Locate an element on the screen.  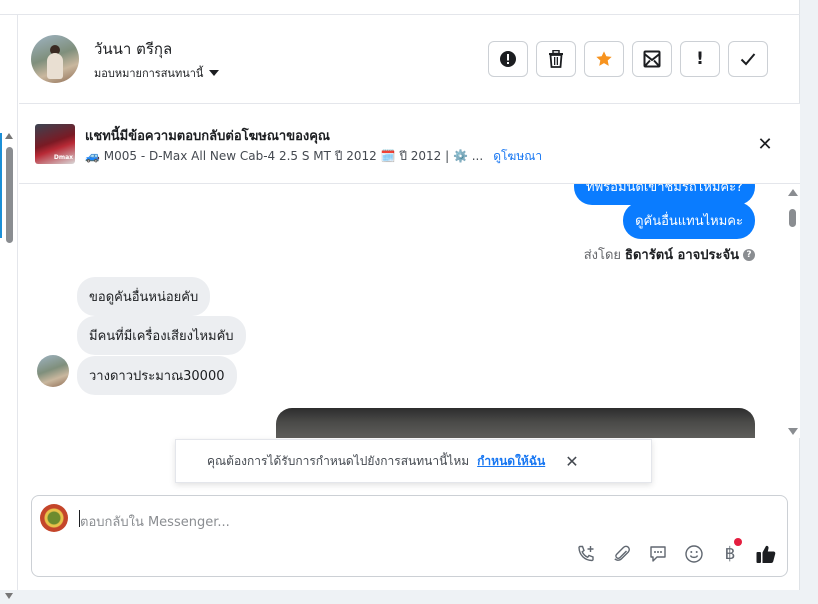
saved-reply-icon is located at coordinates (658, 554).